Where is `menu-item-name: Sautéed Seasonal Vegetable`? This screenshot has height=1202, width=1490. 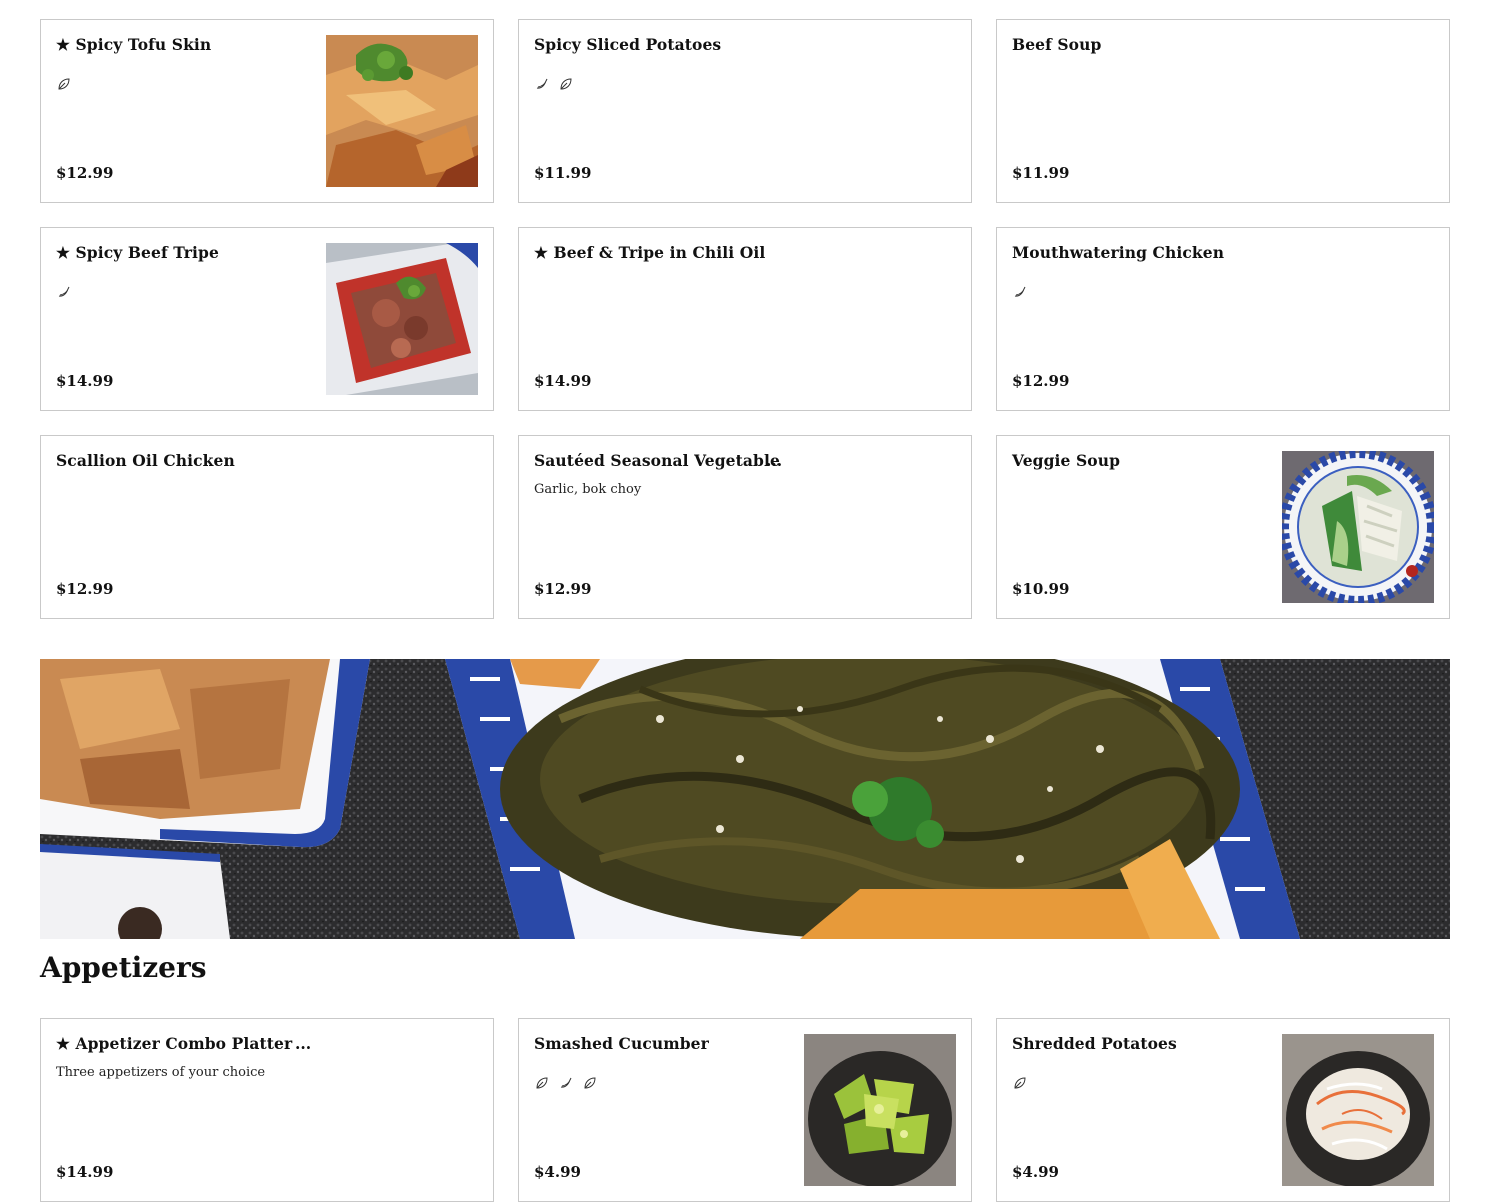 menu-item-name: Sautéed Seasonal Vegetable is located at coordinates (657, 460).